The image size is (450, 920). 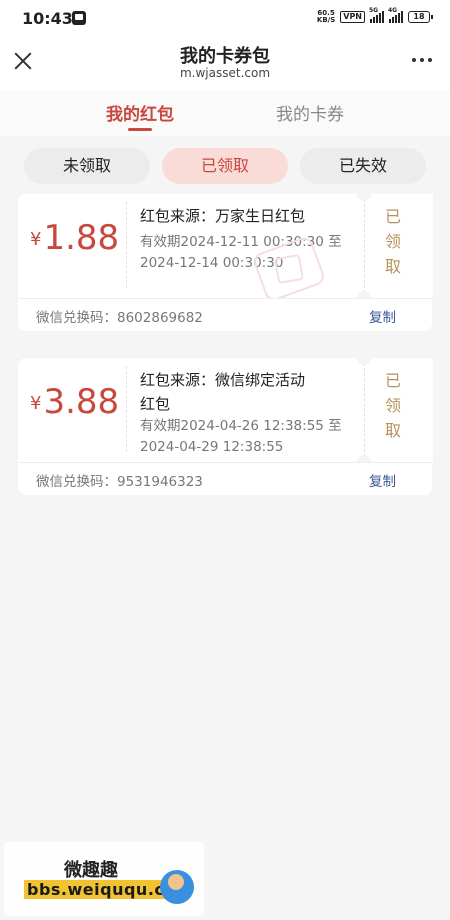 What do you see at coordinates (79, 18) in the screenshot?
I see `notification-icon` at bounding box center [79, 18].